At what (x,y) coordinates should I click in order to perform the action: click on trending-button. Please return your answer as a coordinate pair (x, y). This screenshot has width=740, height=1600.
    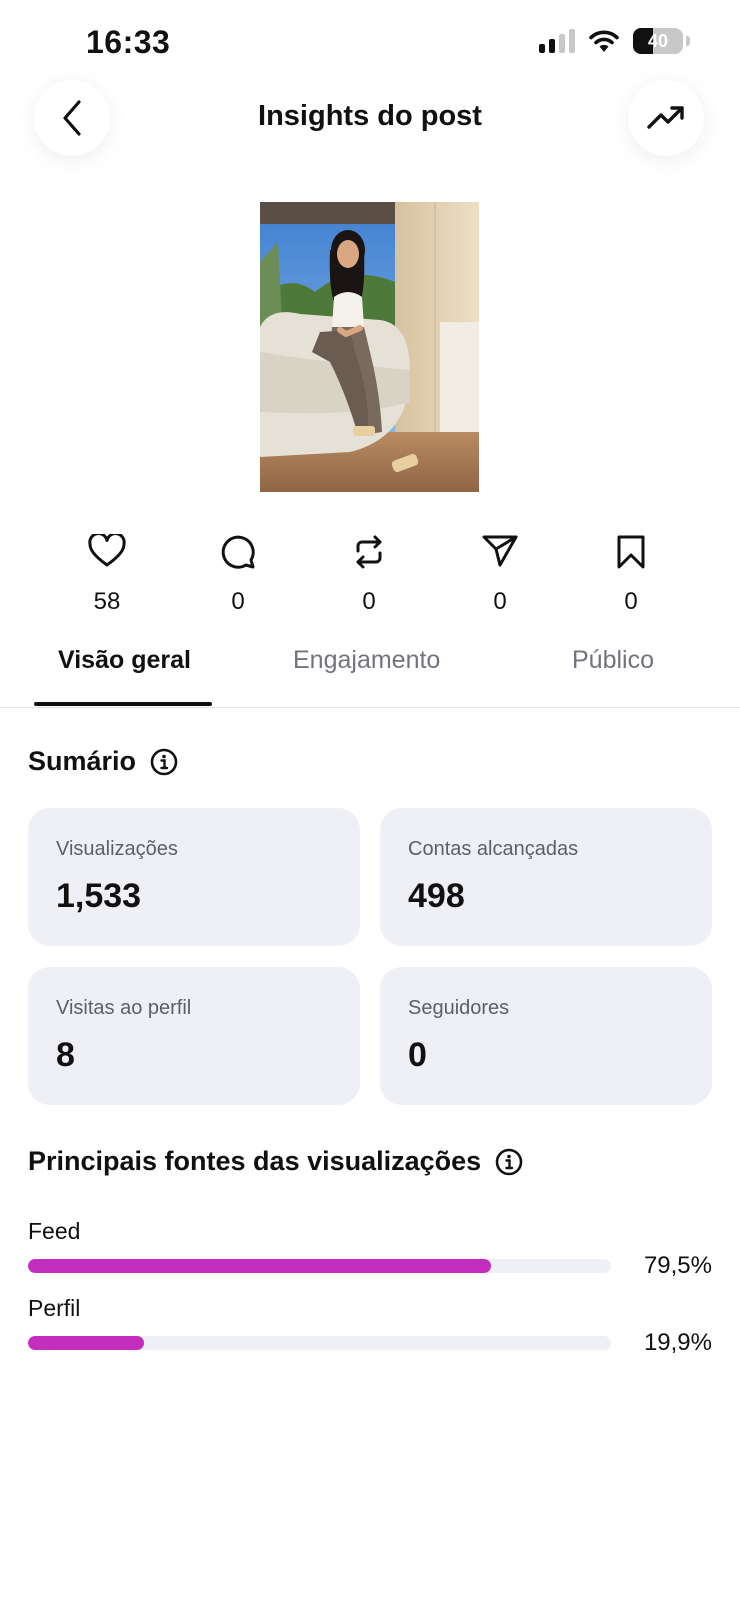
    Looking at the image, I should click on (666, 118).